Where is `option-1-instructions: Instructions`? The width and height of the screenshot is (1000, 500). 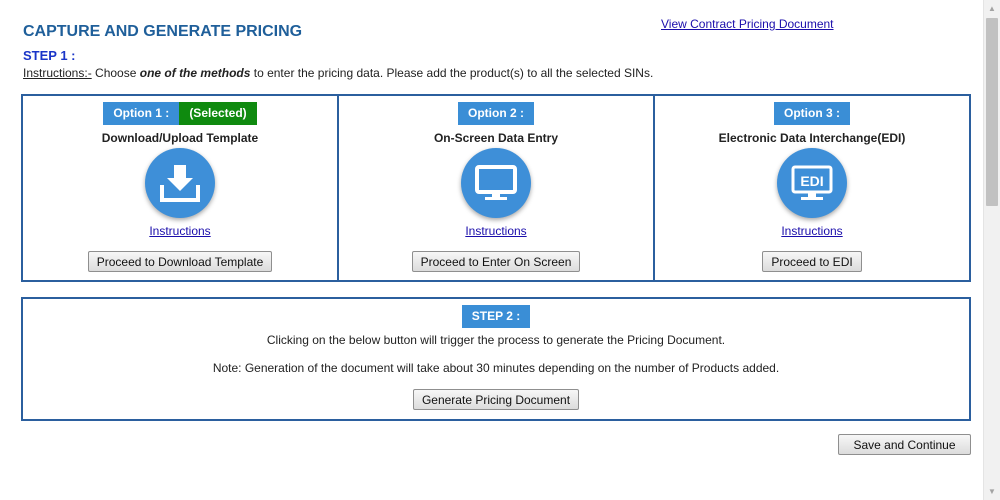
option-1-instructions: Instructions is located at coordinates (180, 231).